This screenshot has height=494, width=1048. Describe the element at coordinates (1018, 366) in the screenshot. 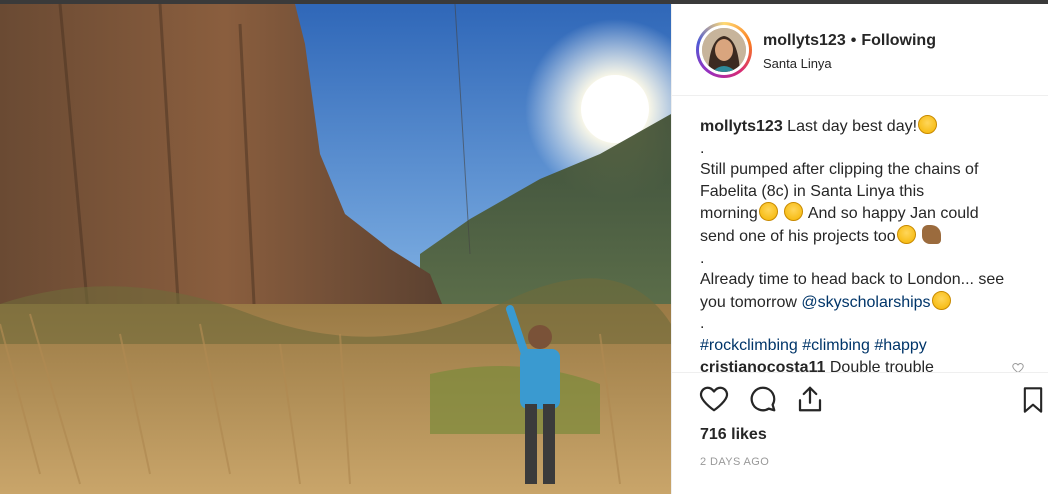

I see `comment-like-heart-icon` at that location.